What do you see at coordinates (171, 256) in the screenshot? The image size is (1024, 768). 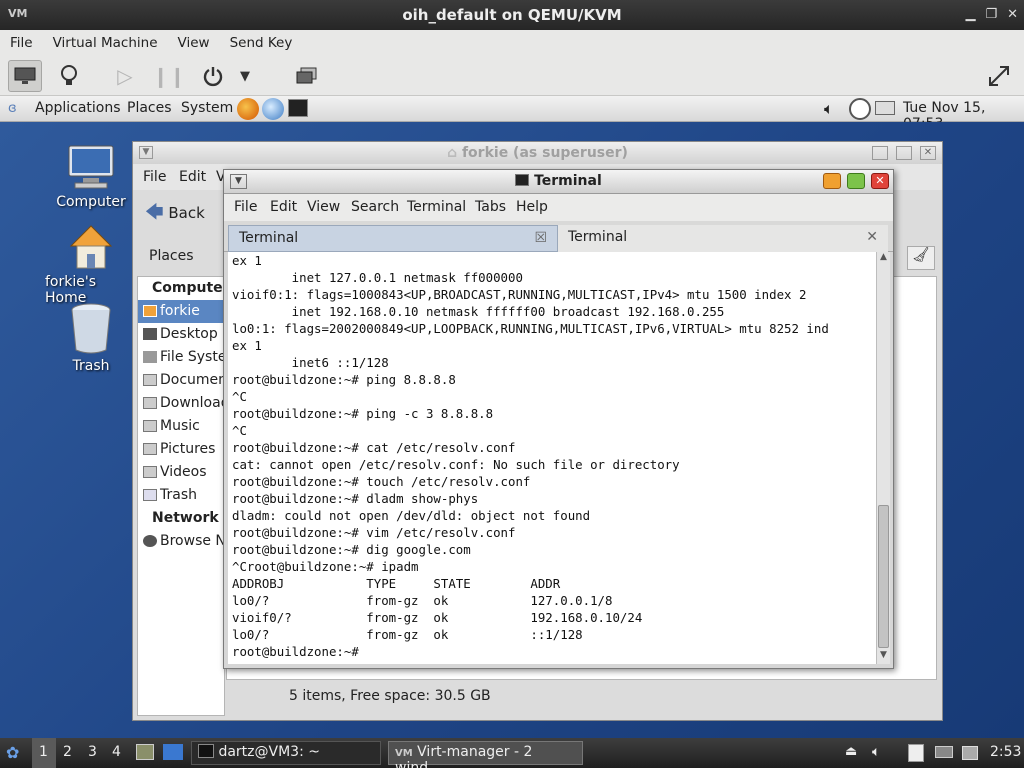 I see `sidebar-places-selector: Places` at bounding box center [171, 256].